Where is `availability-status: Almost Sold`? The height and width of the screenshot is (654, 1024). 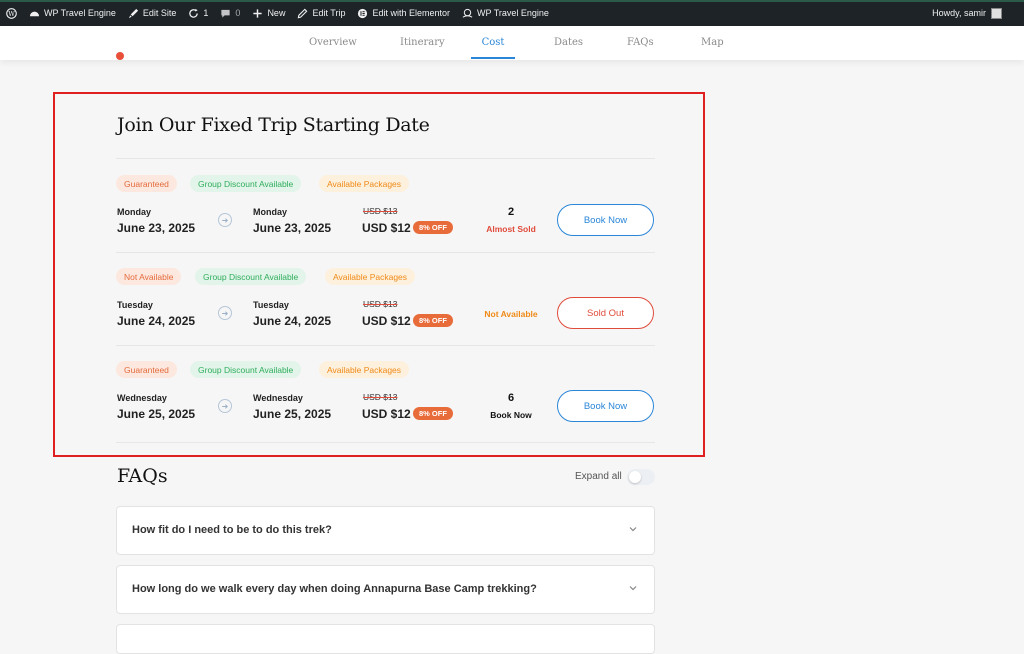
availability-status: Almost Sold is located at coordinates (511, 229).